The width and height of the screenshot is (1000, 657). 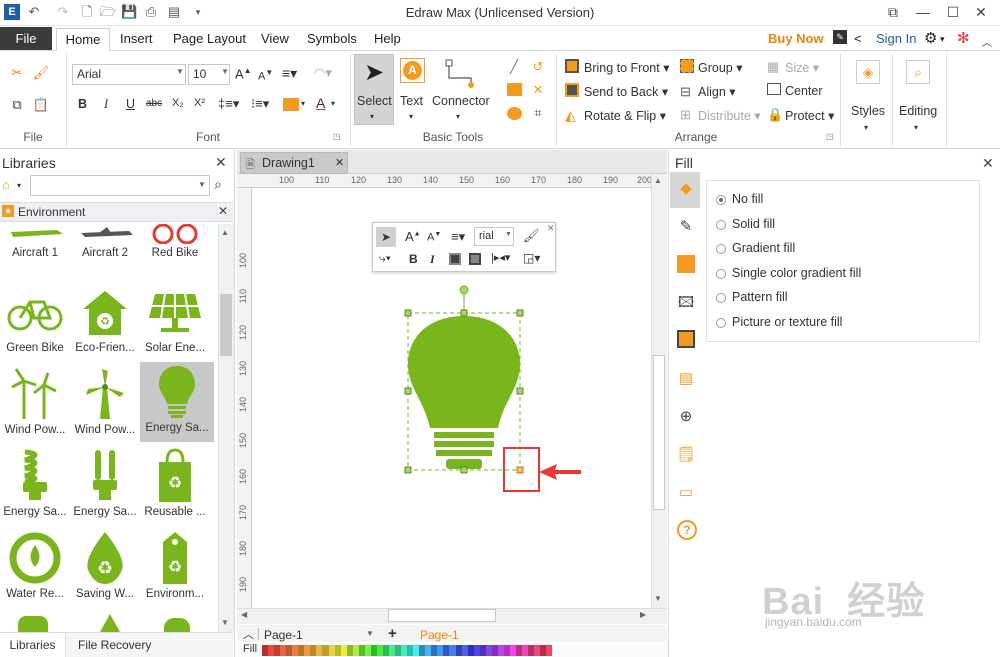 I want to click on help-icon: ?, so click(x=687, y=530).